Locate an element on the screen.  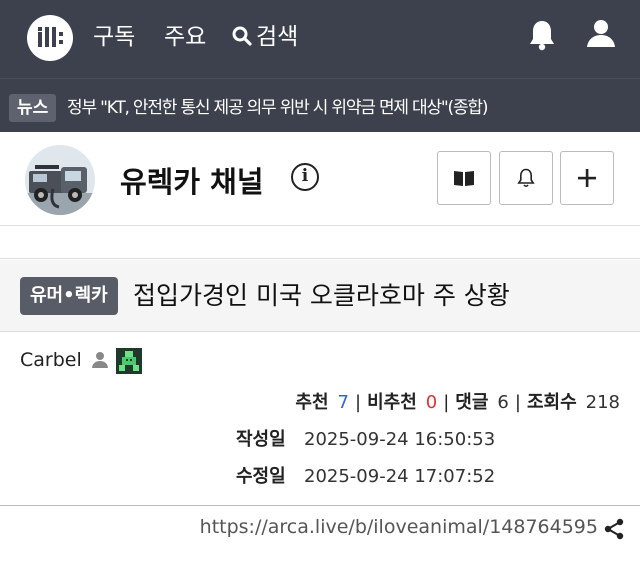
unrecommend-count: 0 is located at coordinates (431, 402).